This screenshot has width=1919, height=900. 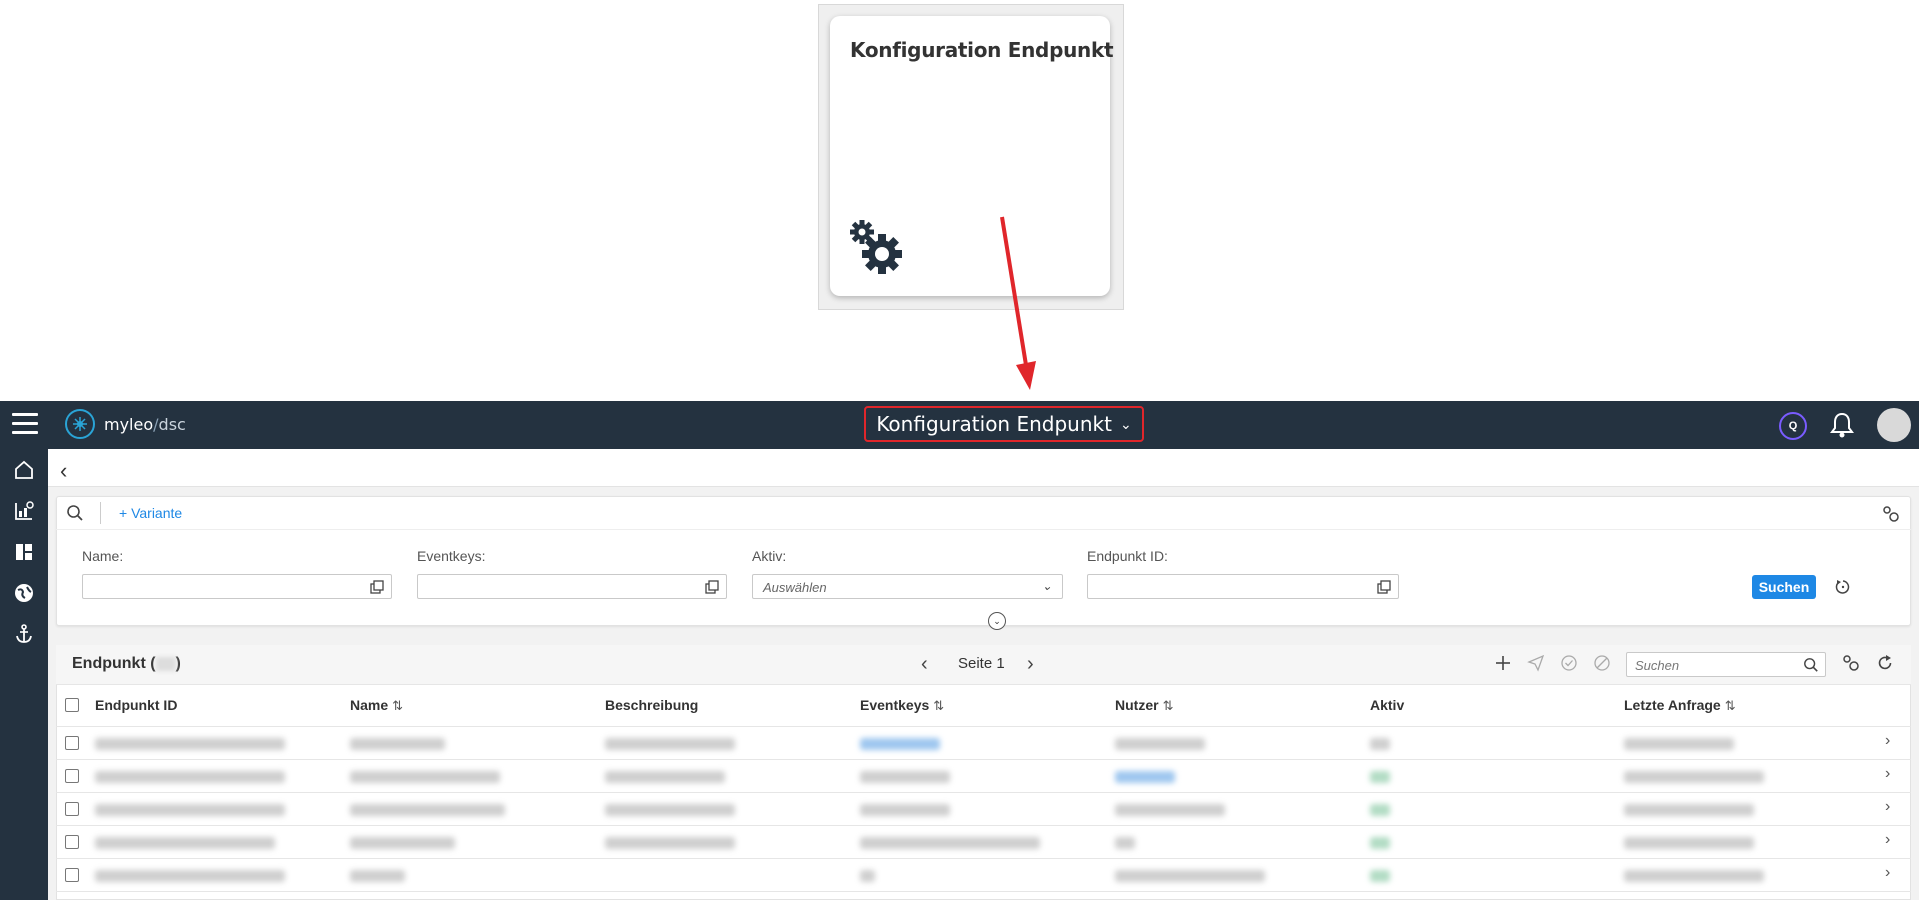 What do you see at coordinates (24, 470) in the screenshot?
I see `home-icon` at bounding box center [24, 470].